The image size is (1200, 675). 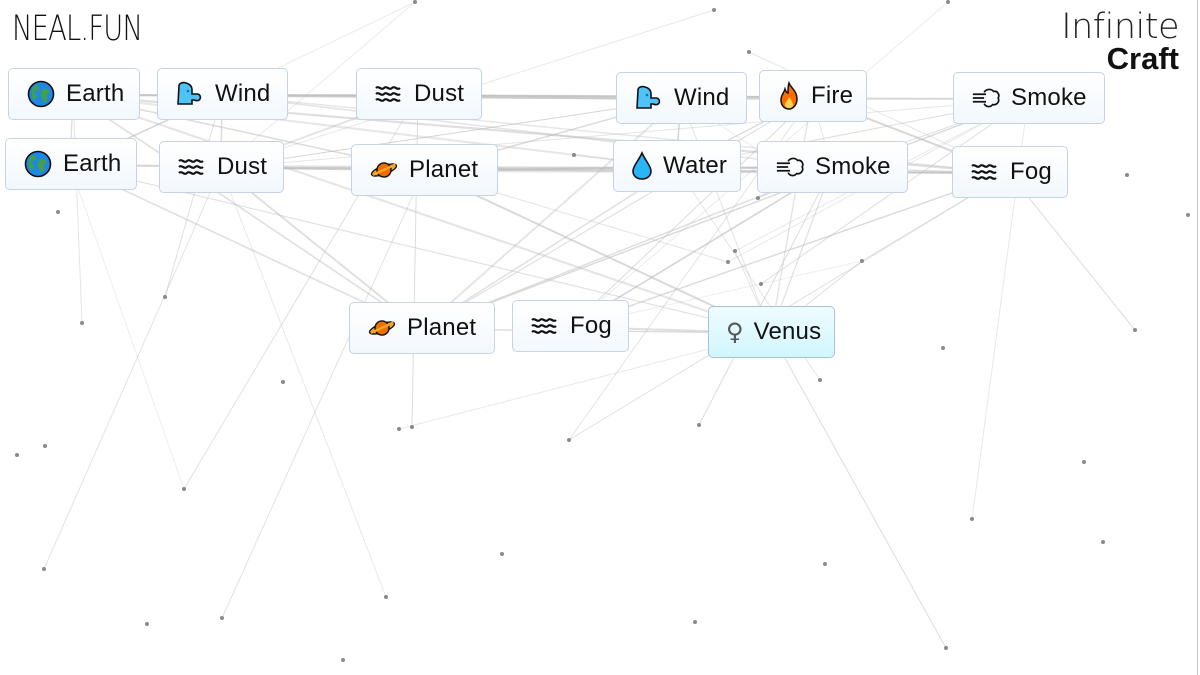 I want to click on canvas-item-planet-2: Planet, so click(x=422, y=328).